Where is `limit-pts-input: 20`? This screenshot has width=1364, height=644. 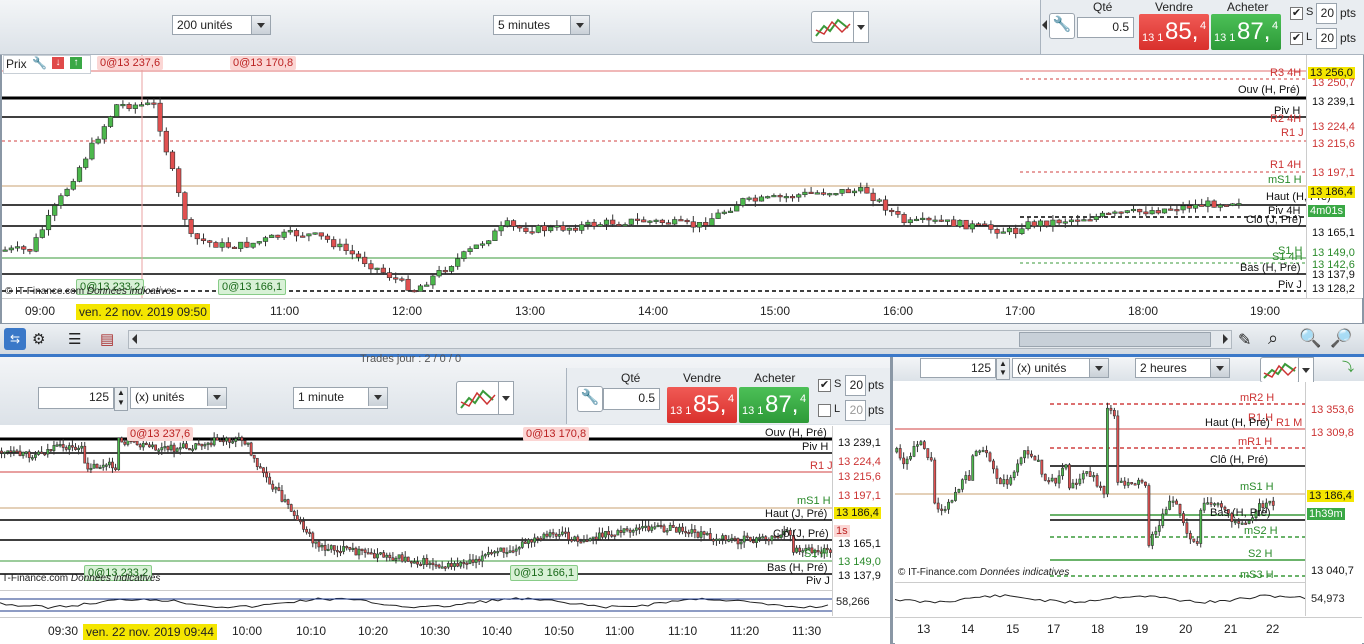 limit-pts-input: 20 is located at coordinates (1326, 38).